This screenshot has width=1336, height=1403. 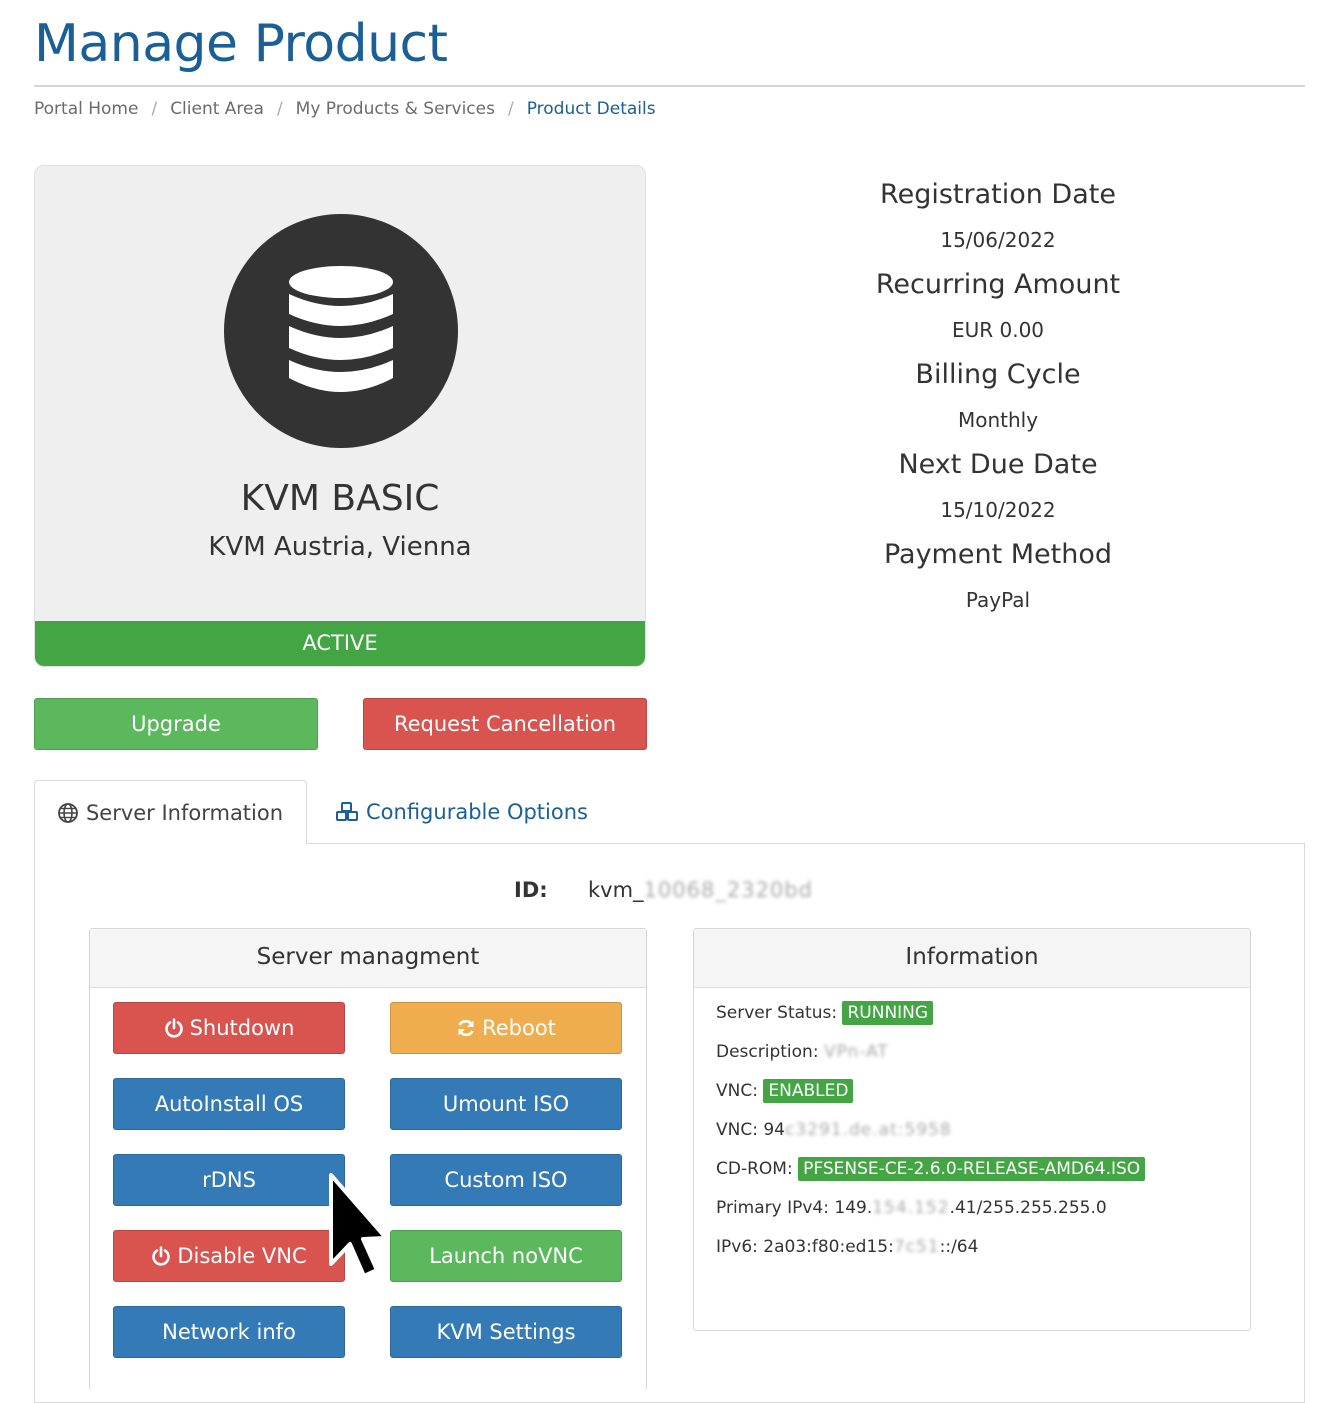 I want to click on breadcrumb-client-area: Client Area, so click(x=217, y=109).